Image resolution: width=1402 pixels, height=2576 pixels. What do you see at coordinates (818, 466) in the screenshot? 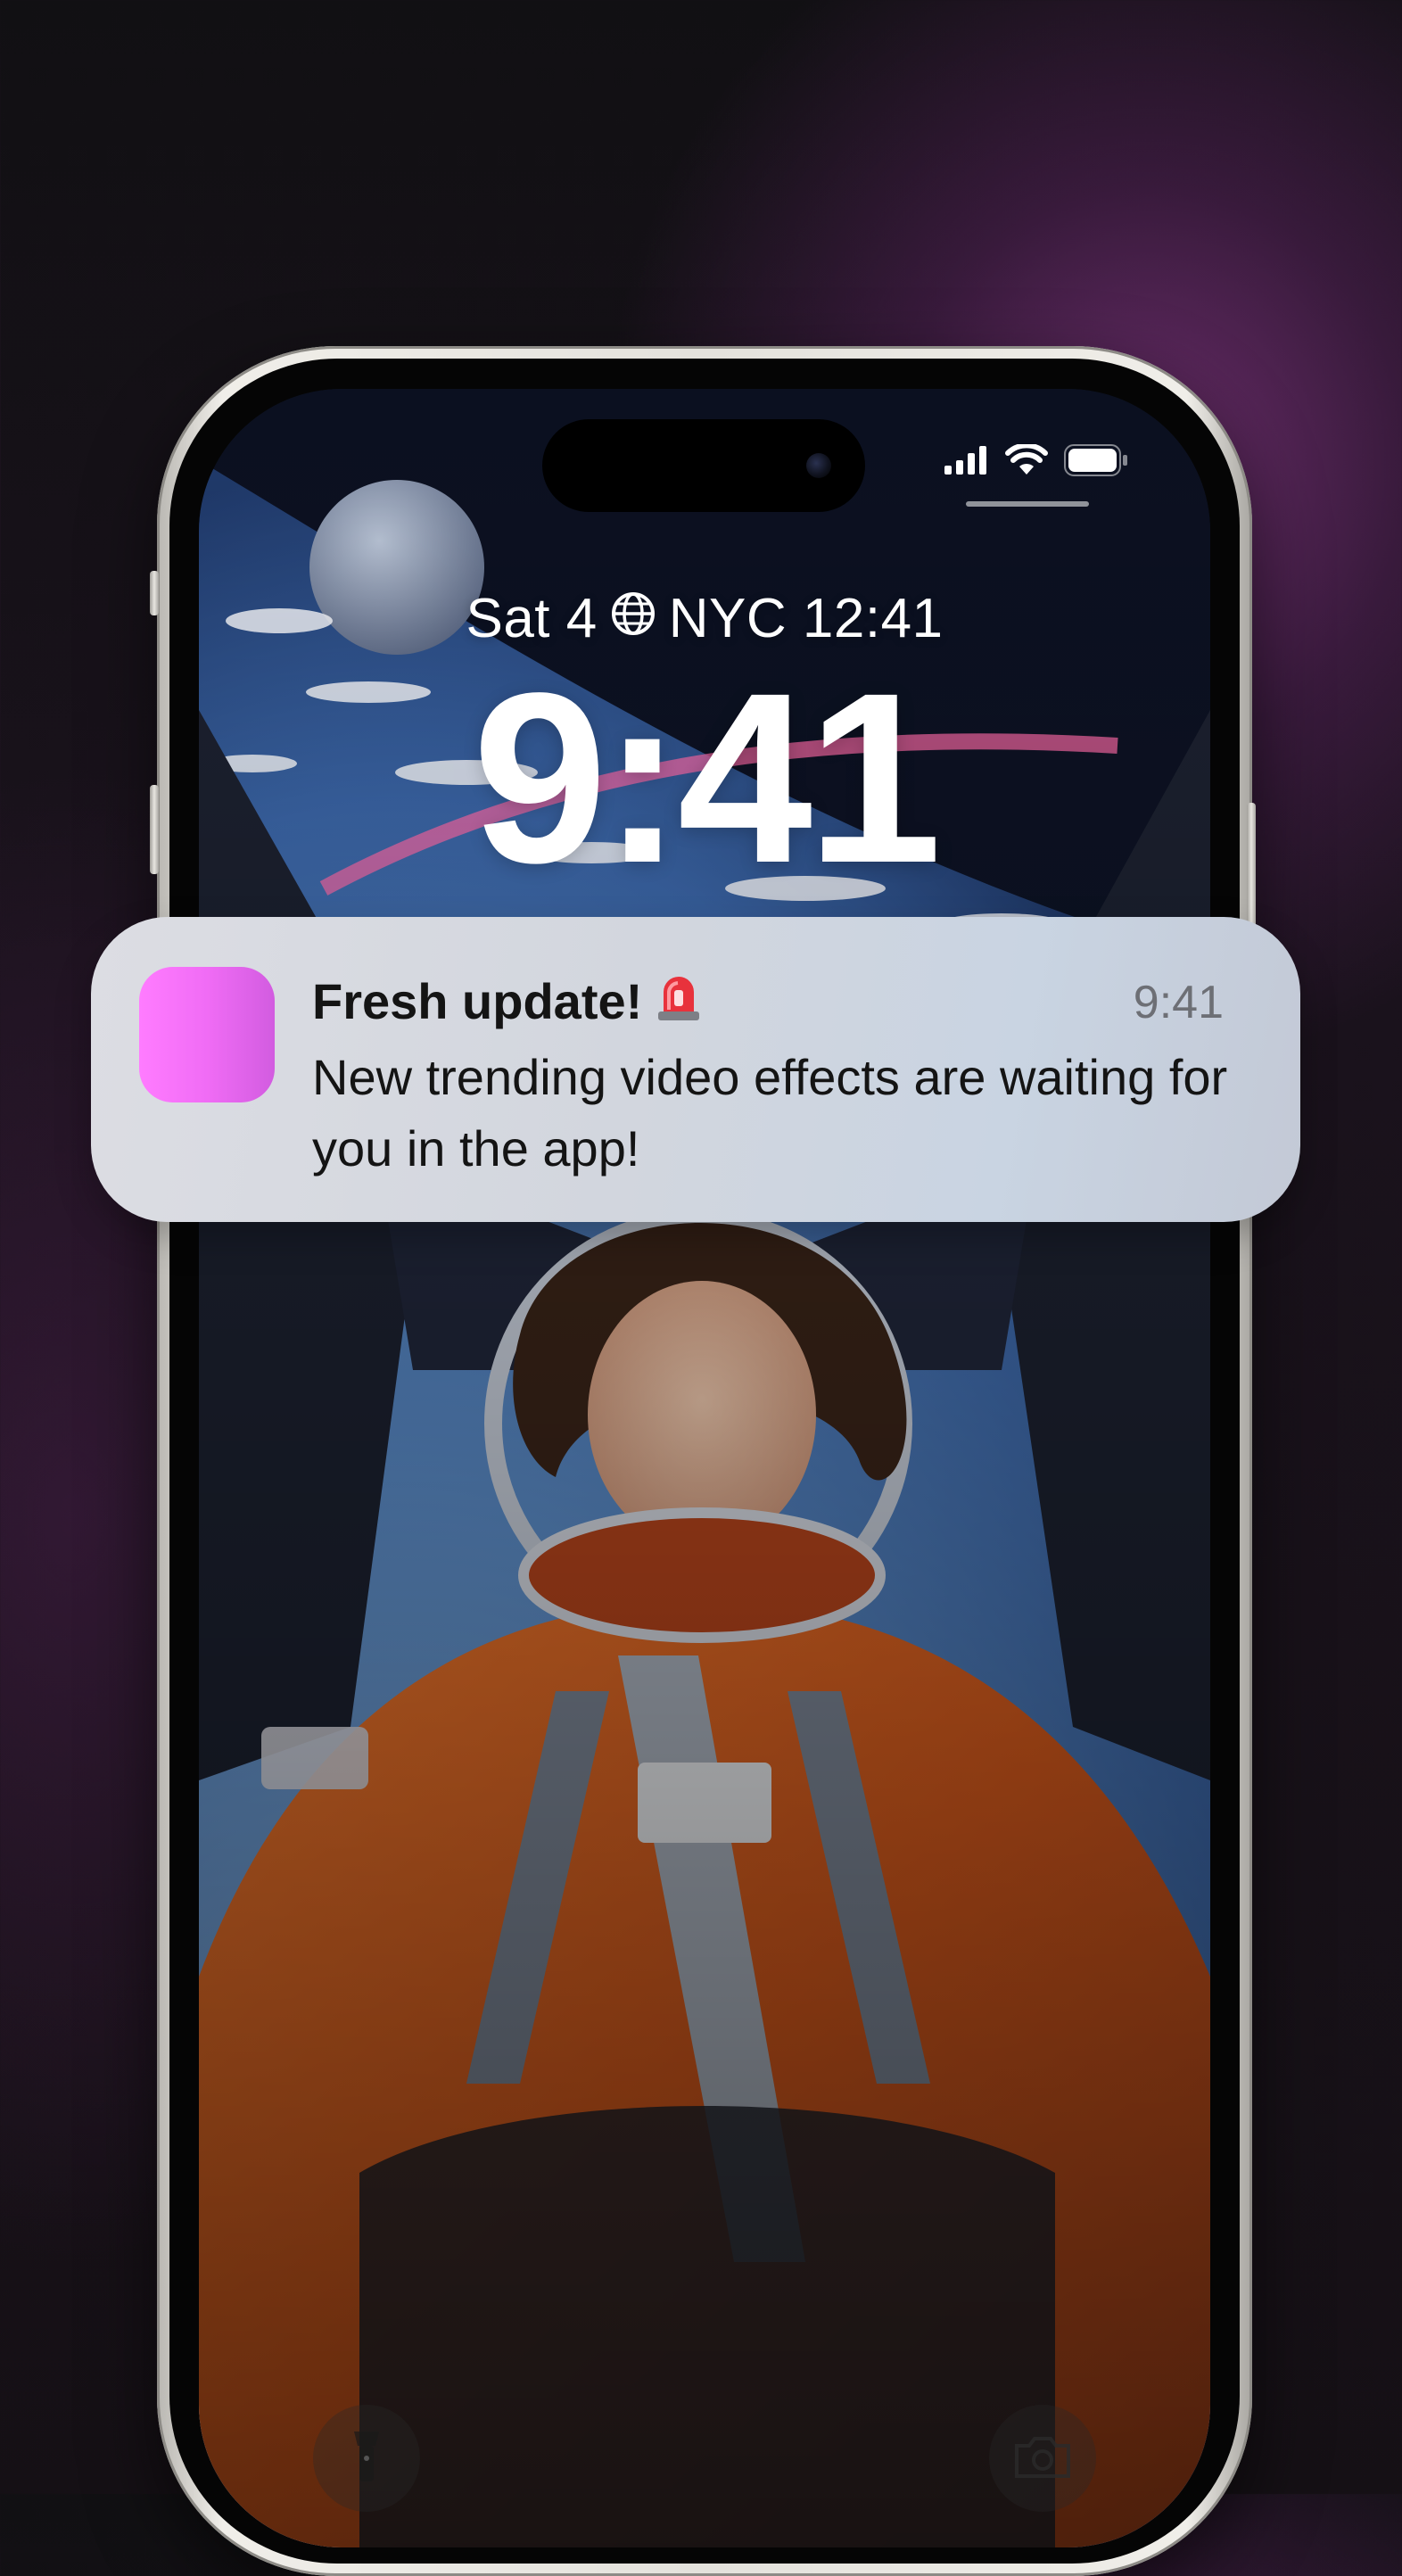
I see `front-camera-icon` at bounding box center [818, 466].